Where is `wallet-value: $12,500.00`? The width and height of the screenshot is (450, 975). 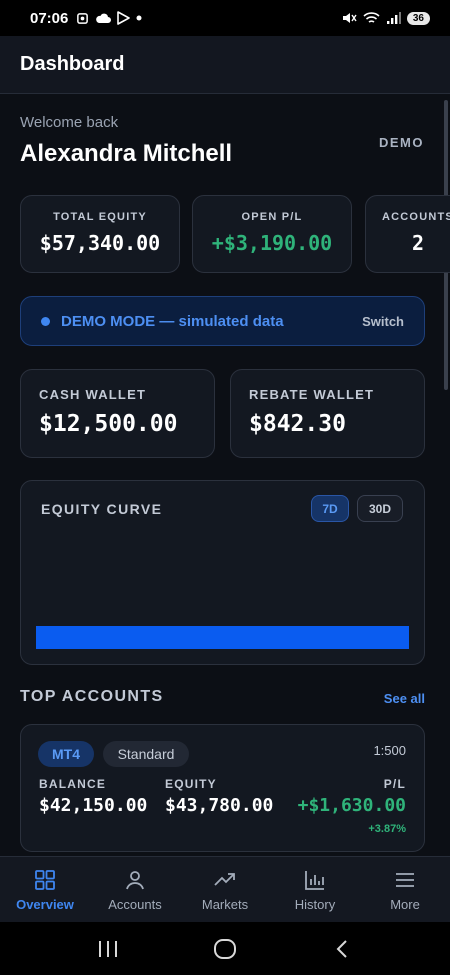 wallet-value: $12,500.00 is located at coordinates (108, 424).